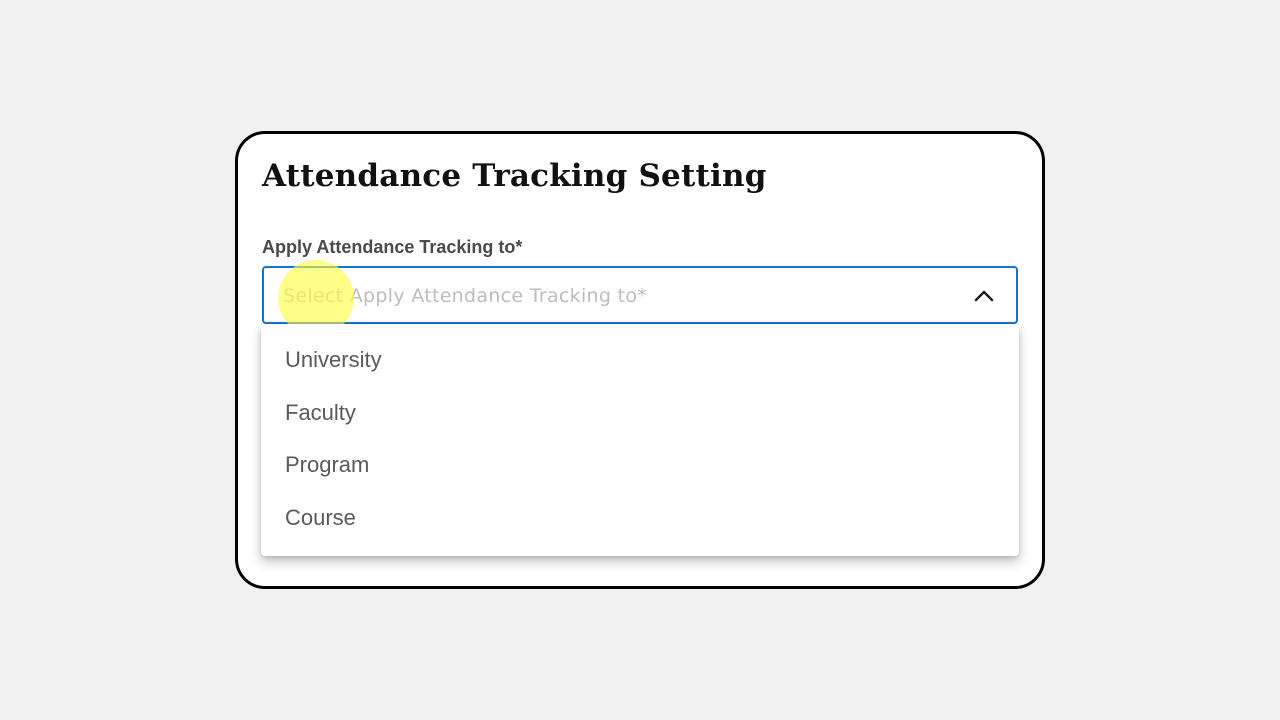  What do you see at coordinates (640, 465) in the screenshot?
I see `option-program: Program` at bounding box center [640, 465].